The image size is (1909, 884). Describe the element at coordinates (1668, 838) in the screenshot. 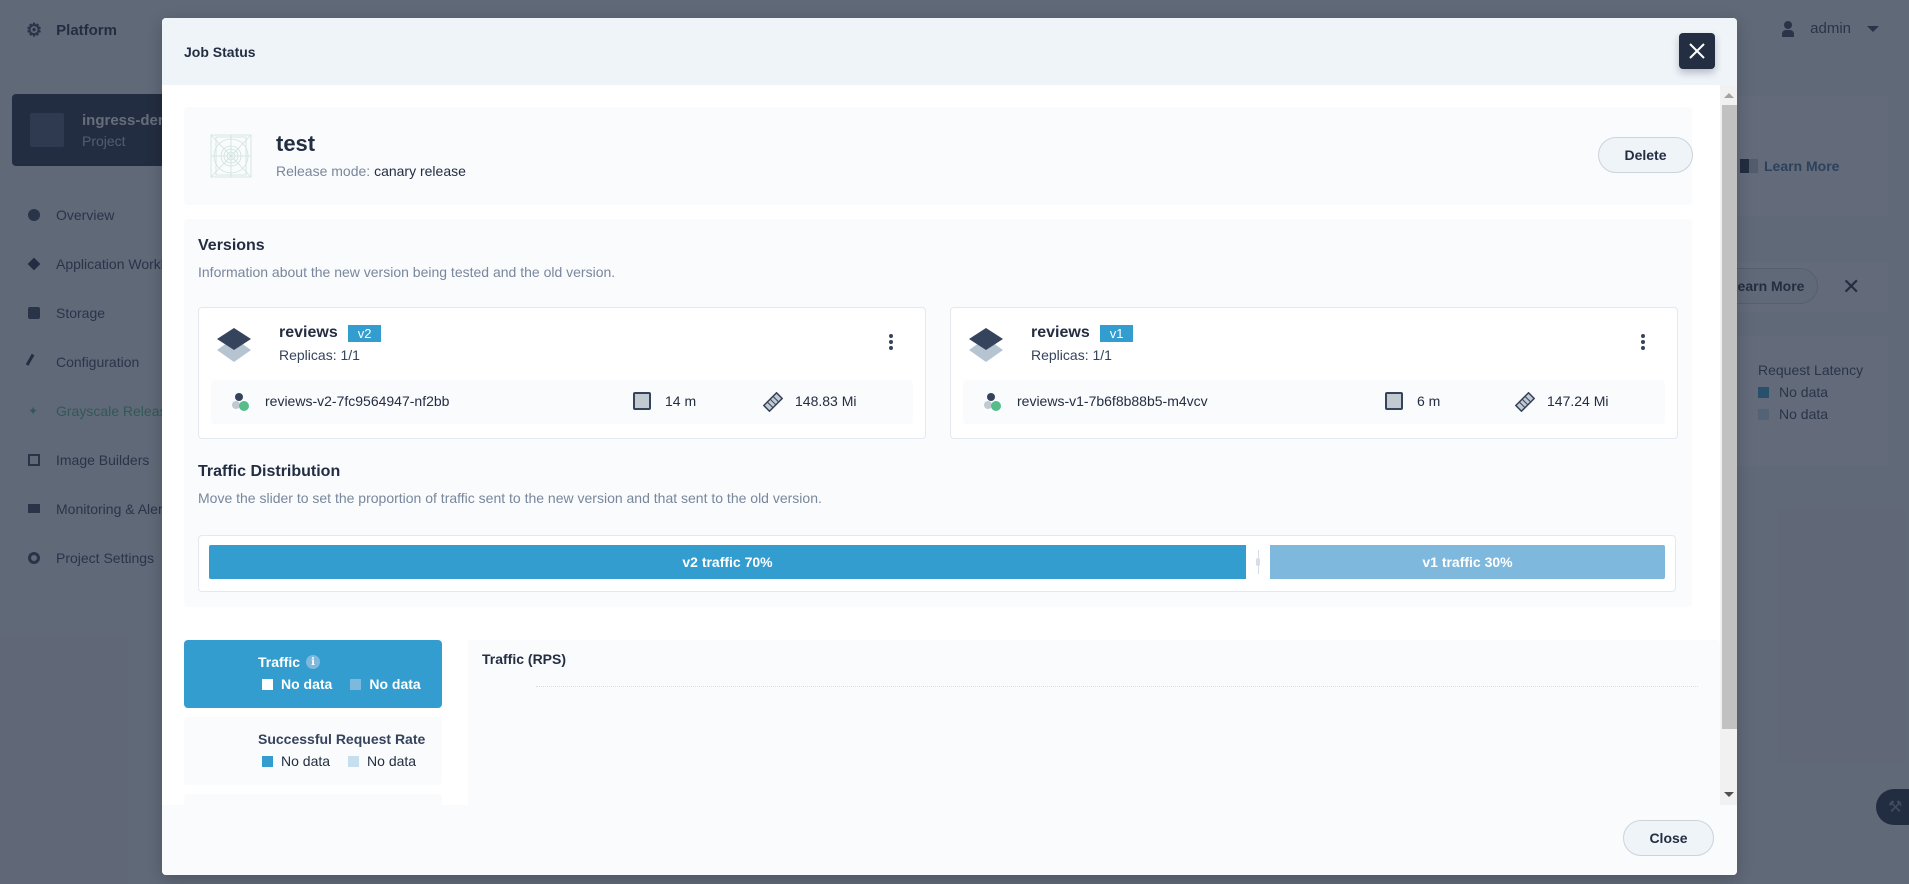

I see `close-button: Close` at that location.